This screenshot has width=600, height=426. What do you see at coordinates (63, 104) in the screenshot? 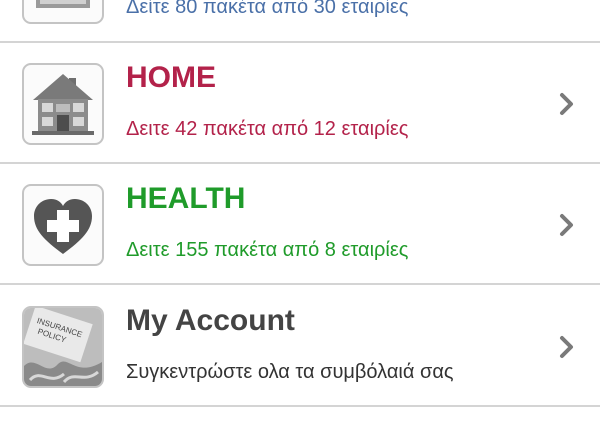
I see `house-icon` at bounding box center [63, 104].